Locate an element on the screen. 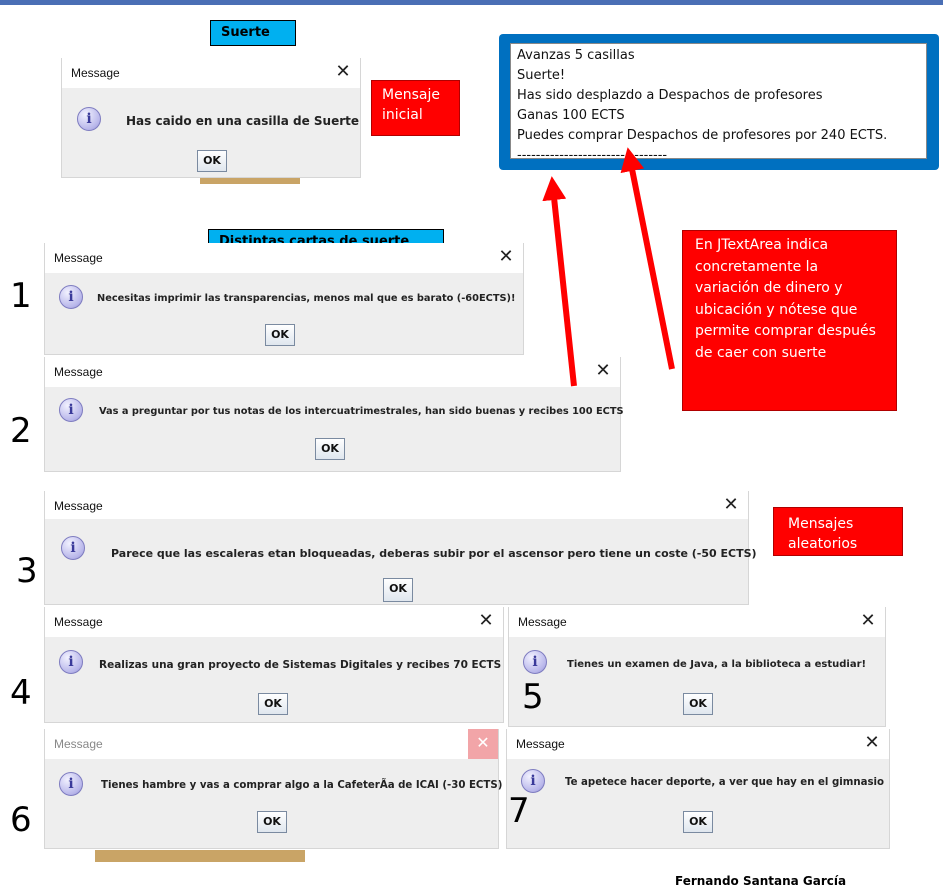  annotation-arrows is located at coordinates (608, 267).